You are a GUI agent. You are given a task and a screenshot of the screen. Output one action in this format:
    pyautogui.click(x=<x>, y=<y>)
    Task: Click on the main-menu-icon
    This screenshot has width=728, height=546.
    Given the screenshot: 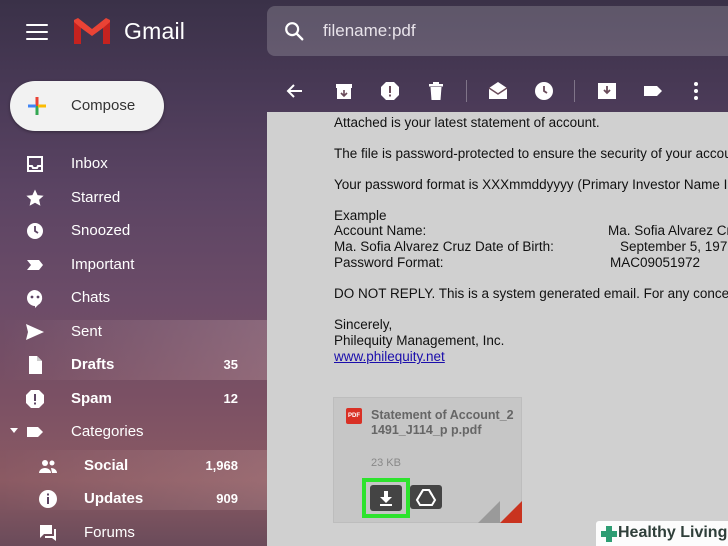 What is the action you would take?
    pyautogui.click(x=37, y=32)
    